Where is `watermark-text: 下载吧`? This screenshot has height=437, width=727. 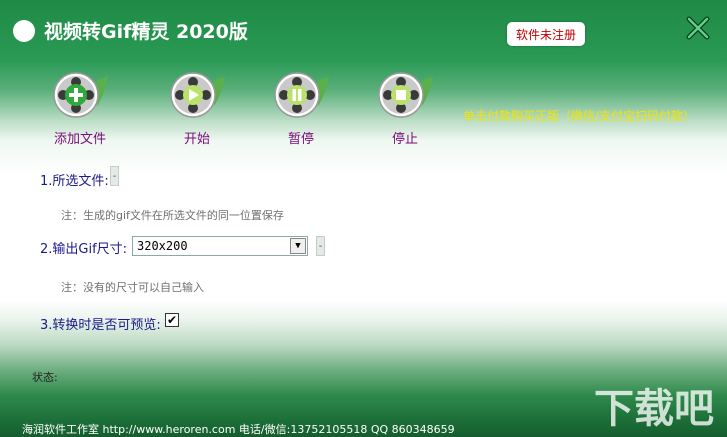 watermark-text: 下载吧 is located at coordinates (654, 409).